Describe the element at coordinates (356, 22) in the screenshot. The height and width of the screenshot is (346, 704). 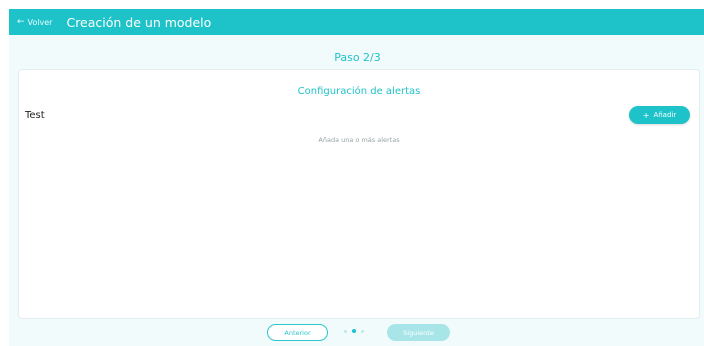
I see `top-bar: ← Volver Creación de un modelo` at that location.